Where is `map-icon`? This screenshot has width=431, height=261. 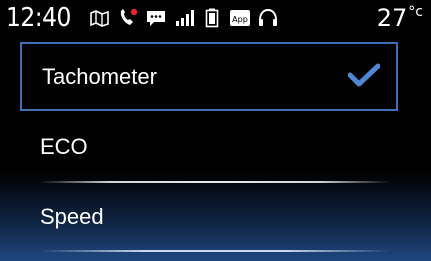
map-icon is located at coordinates (100, 18).